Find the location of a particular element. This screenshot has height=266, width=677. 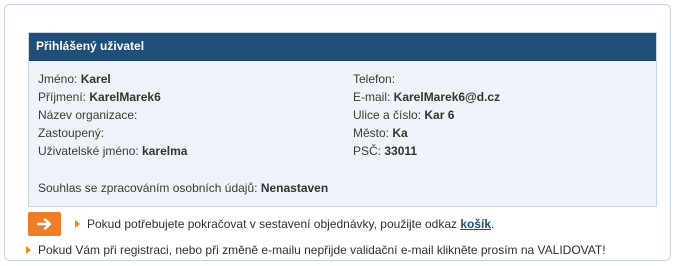

arrow-right-icon is located at coordinates (43, 224).